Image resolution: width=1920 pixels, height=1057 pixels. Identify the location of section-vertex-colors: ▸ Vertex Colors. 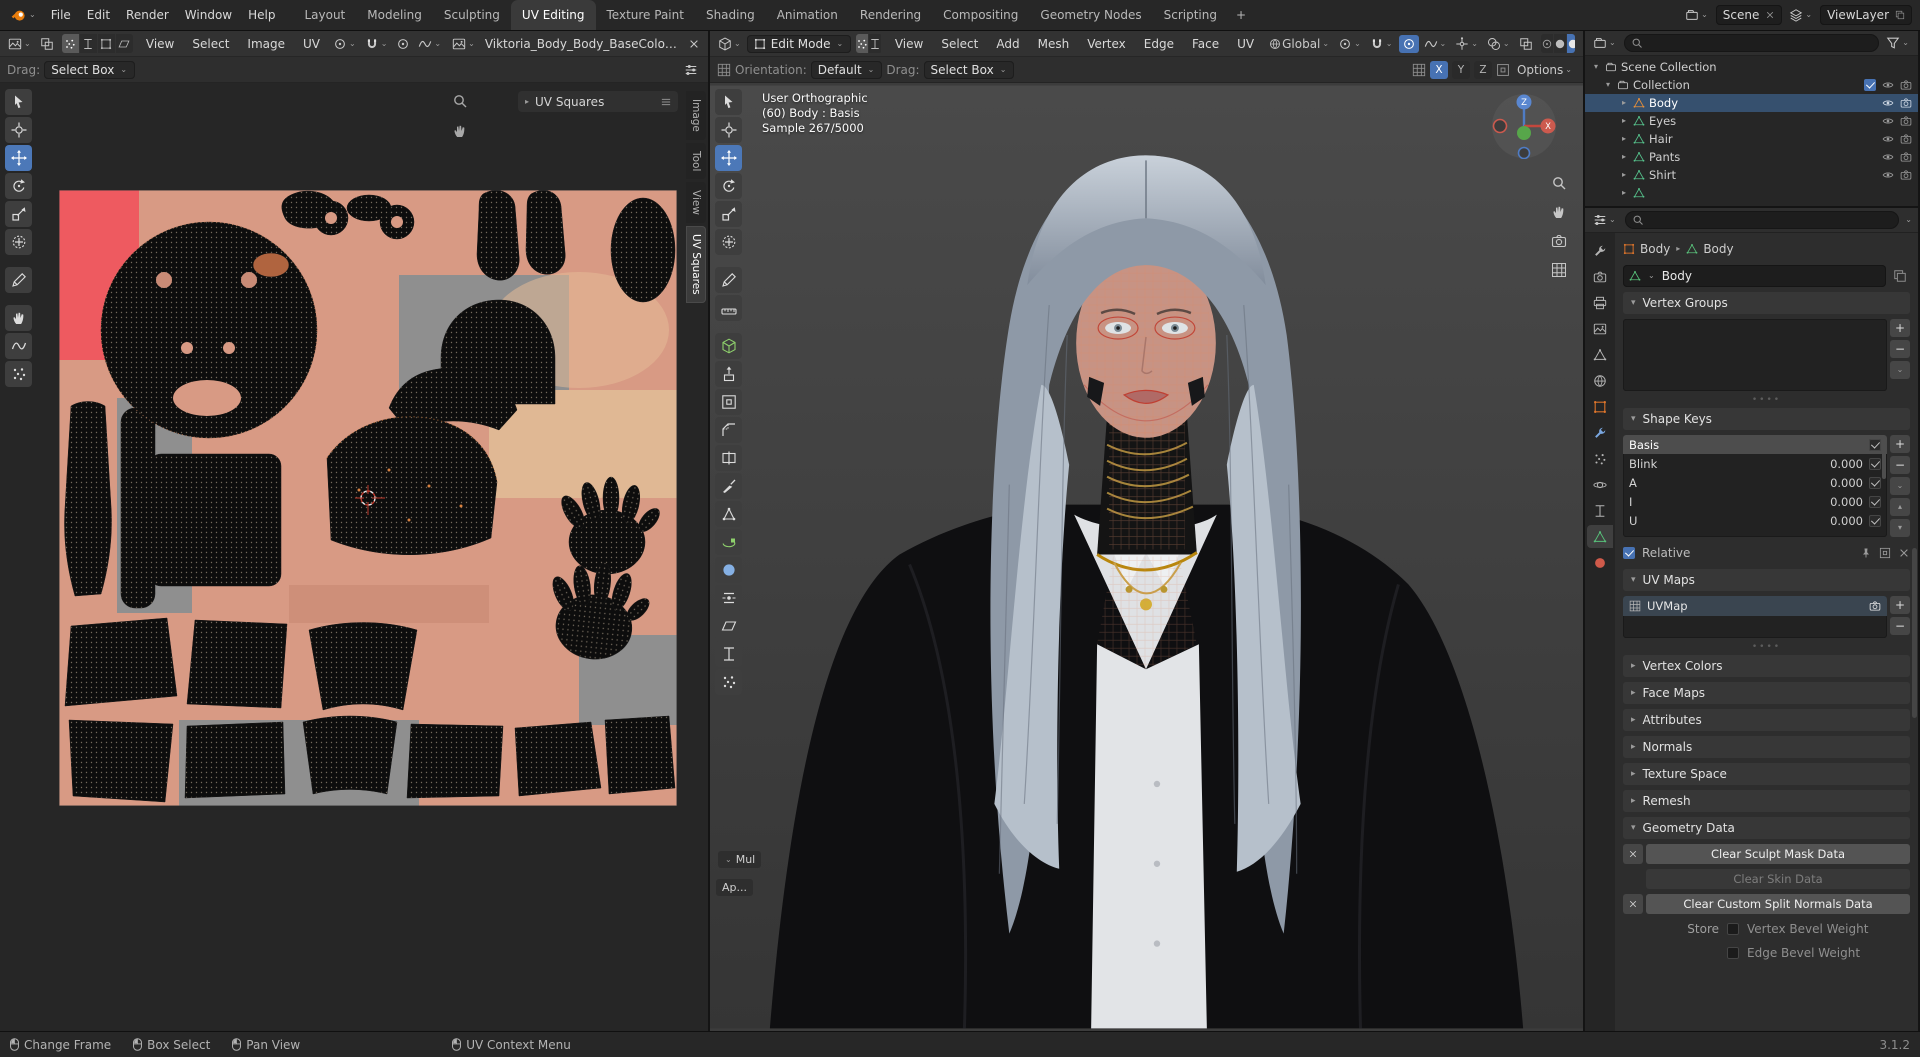
(1766, 666).